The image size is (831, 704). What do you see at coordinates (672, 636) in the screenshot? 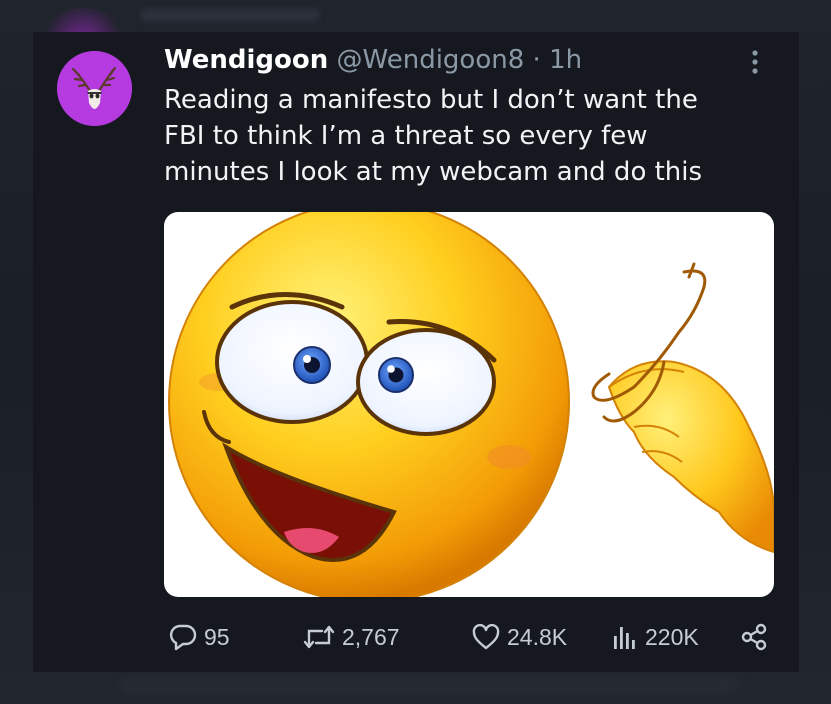
I see `views-count: 220K` at bounding box center [672, 636].